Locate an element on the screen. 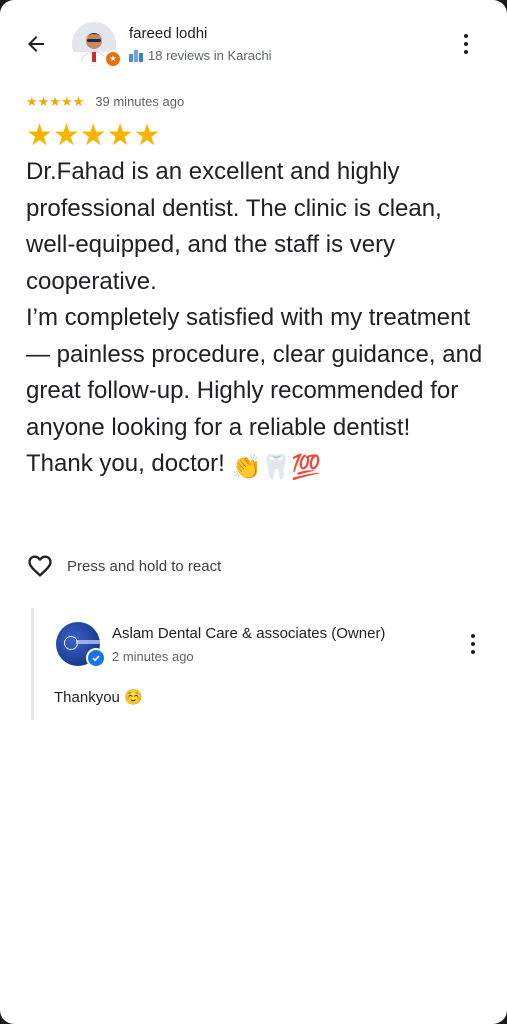 The width and height of the screenshot is (507, 1024). back-button is located at coordinates (36, 44).